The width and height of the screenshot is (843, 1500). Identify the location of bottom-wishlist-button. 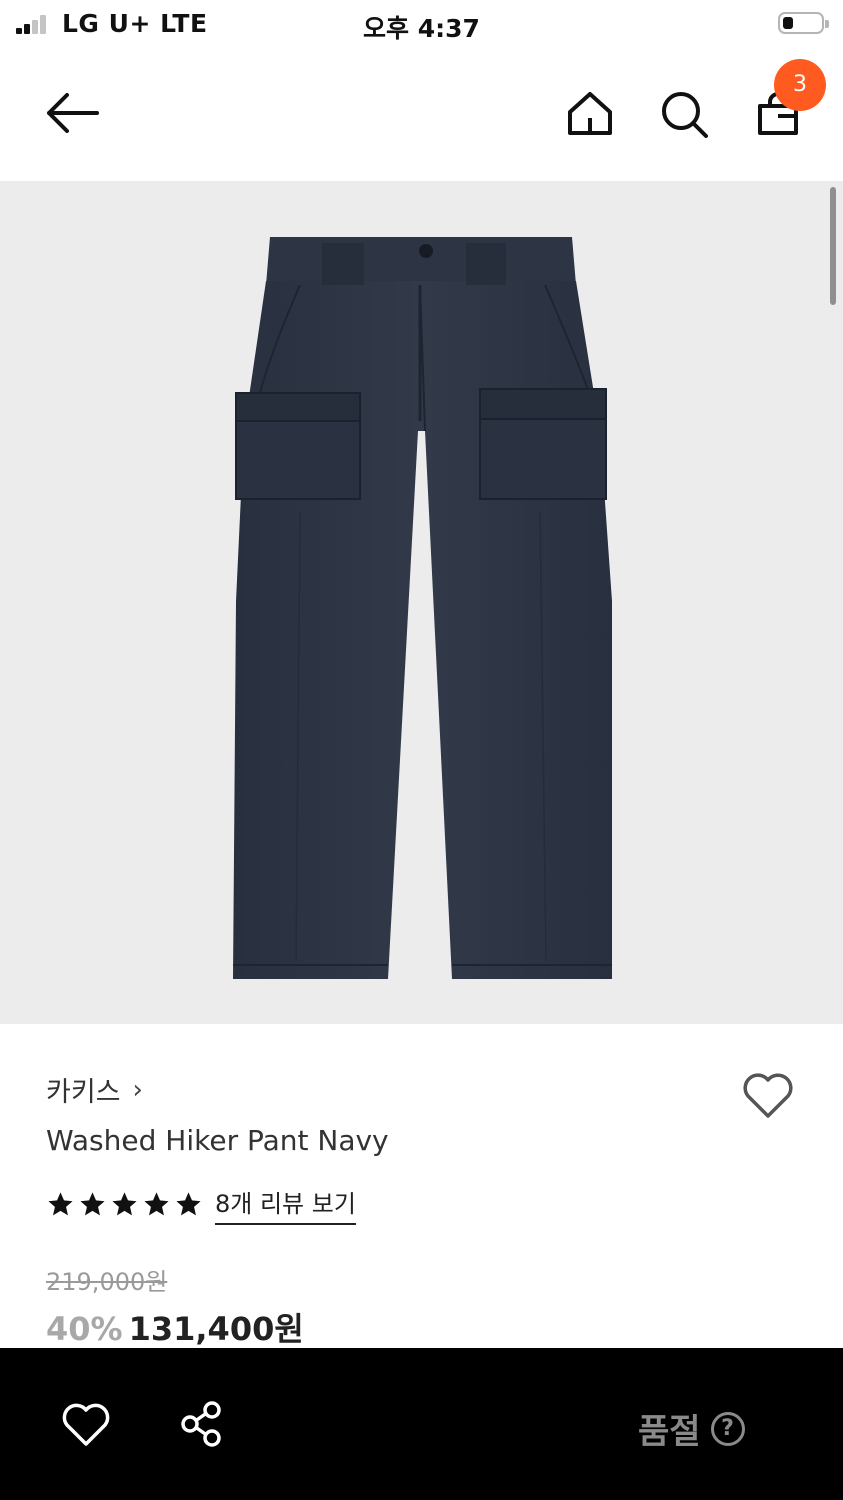
(86, 1425).